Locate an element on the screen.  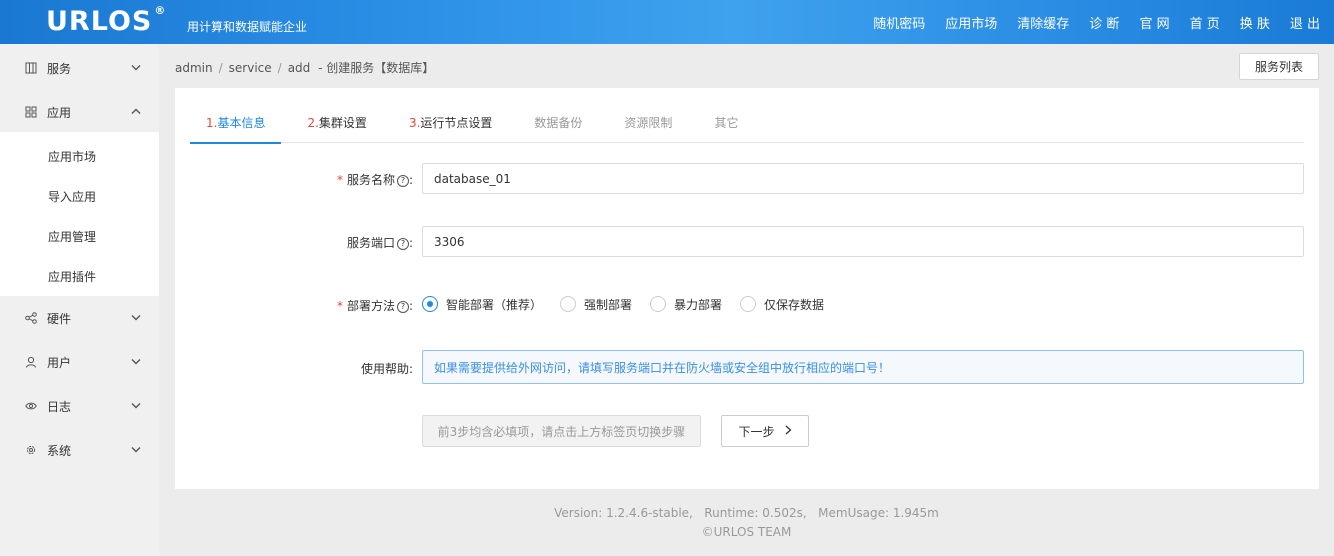
sidebar-item-users: 用户 is located at coordinates (79, 362).